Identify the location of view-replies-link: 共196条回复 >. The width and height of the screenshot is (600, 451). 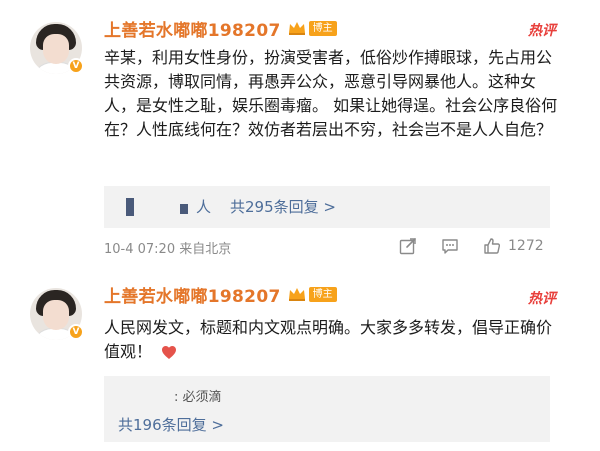
(171, 424).